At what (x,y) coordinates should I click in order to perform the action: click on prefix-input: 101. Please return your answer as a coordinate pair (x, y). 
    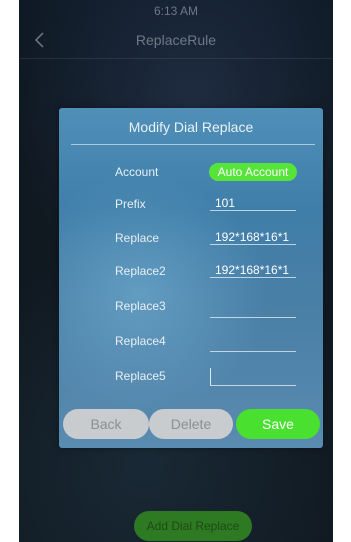
    Looking at the image, I should click on (253, 203).